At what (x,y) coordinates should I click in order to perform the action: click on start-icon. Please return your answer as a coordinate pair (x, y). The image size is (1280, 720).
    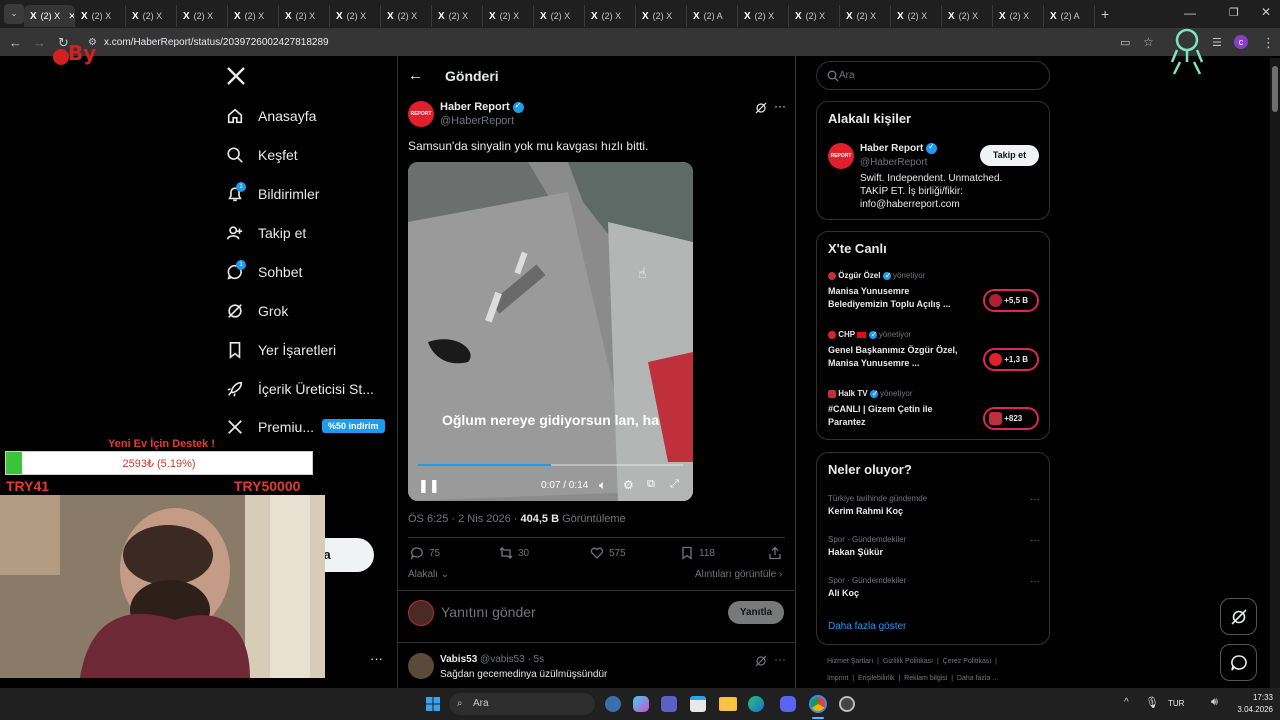
    Looking at the image, I should click on (433, 704).